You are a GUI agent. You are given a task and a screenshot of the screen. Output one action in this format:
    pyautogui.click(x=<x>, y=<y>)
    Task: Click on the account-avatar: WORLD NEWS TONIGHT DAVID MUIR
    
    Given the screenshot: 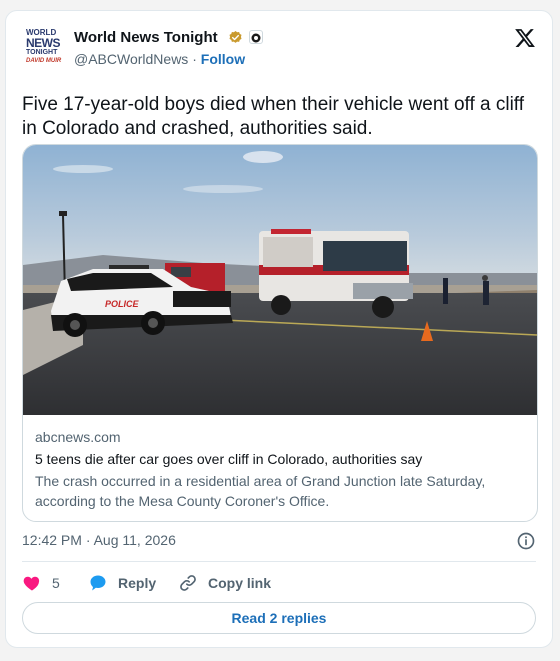 What is the action you would take?
    pyautogui.click(x=46, y=47)
    